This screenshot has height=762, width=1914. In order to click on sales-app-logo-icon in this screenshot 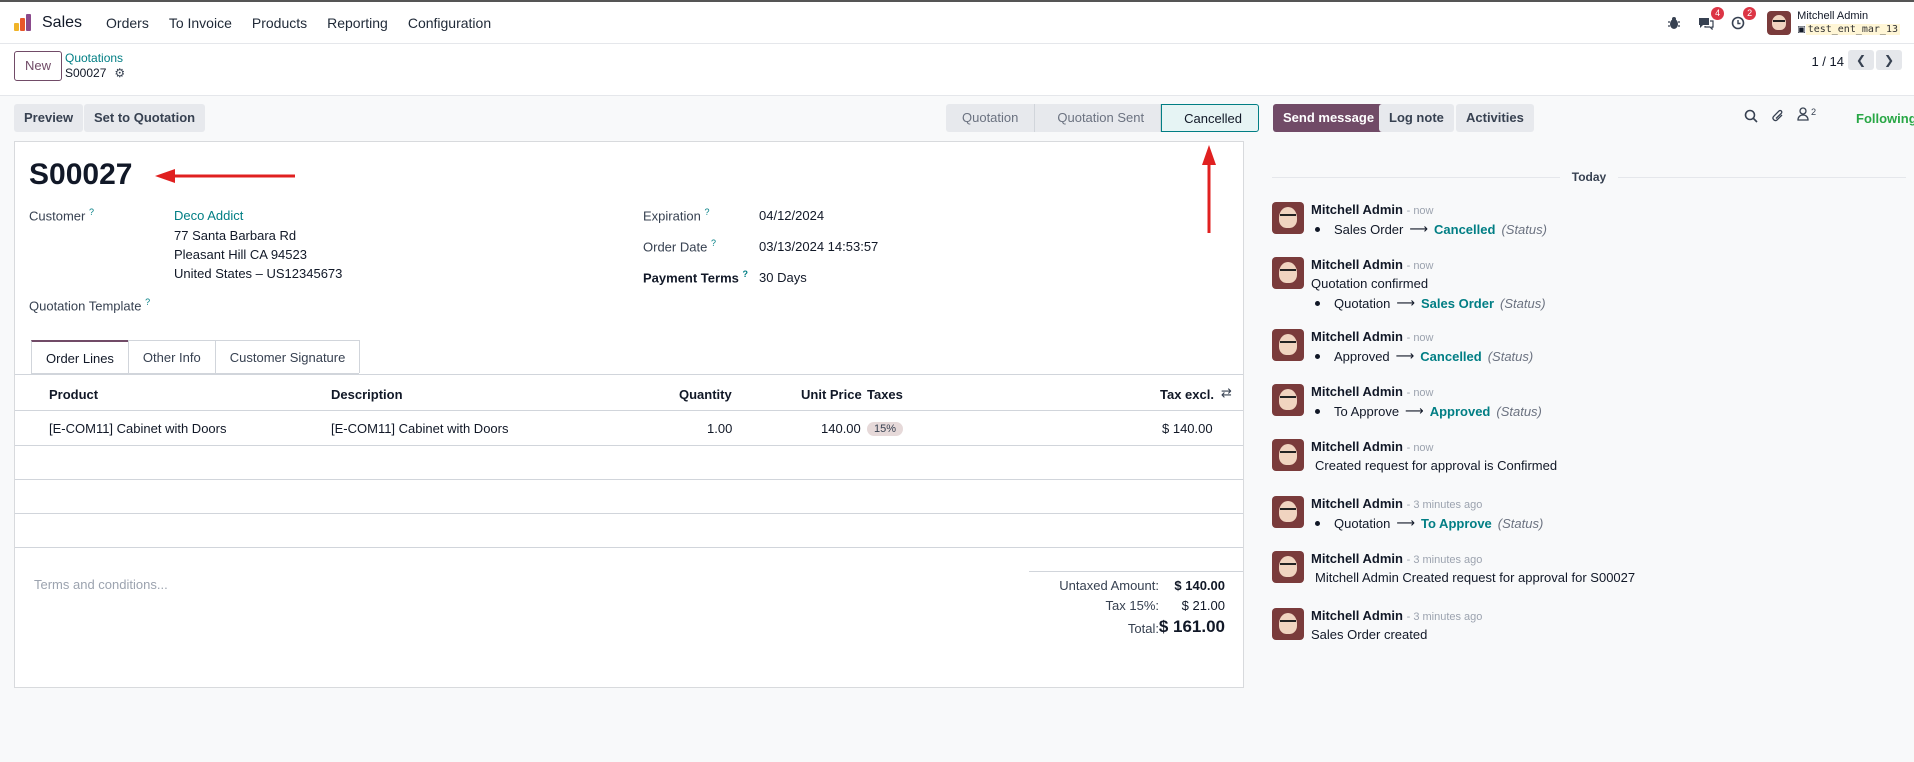, I will do `click(24, 23)`.